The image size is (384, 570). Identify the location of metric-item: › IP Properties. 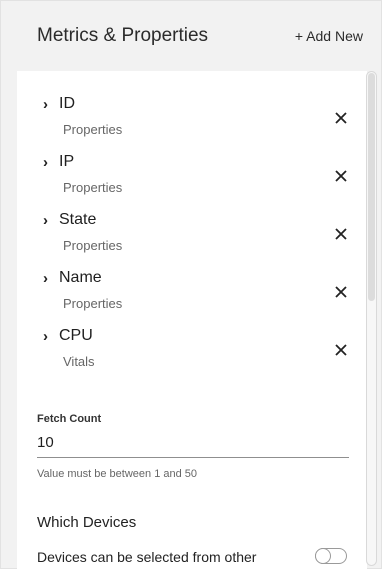
(192, 180).